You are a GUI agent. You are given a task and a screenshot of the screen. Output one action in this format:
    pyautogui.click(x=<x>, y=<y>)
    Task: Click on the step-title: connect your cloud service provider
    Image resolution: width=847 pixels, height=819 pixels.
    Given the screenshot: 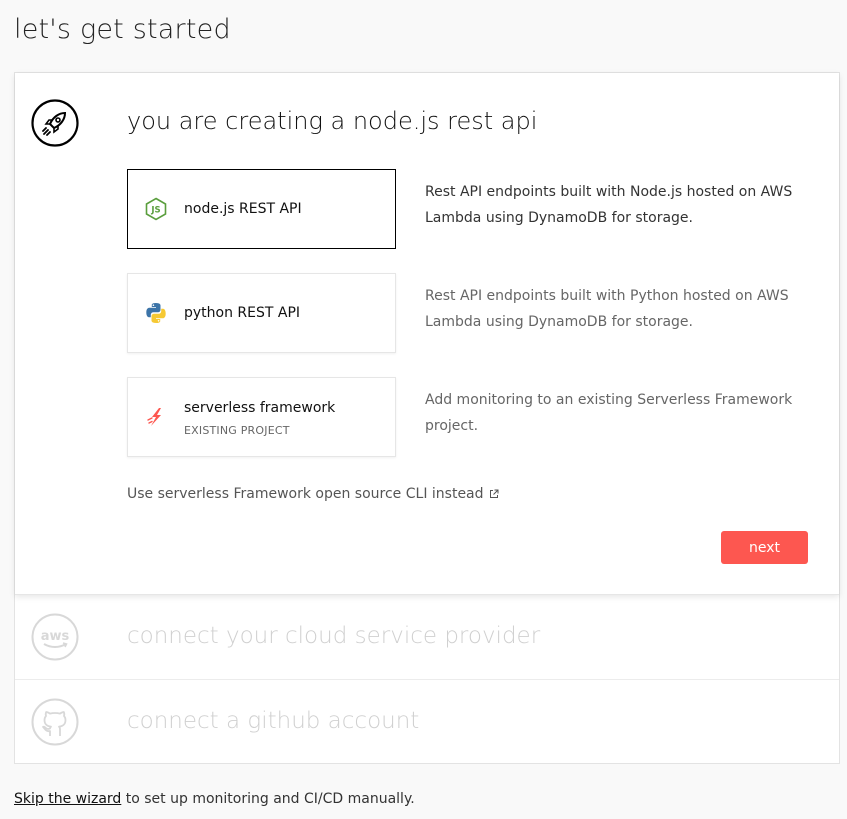 What is the action you would take?
    pyautogui.click(x=334, y=636)
    